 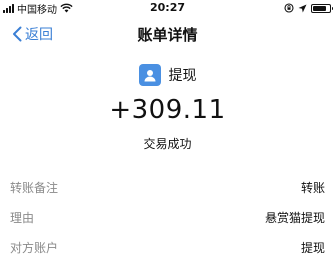 I want to click on counterparty: 提现, so click(x=167, y=75).